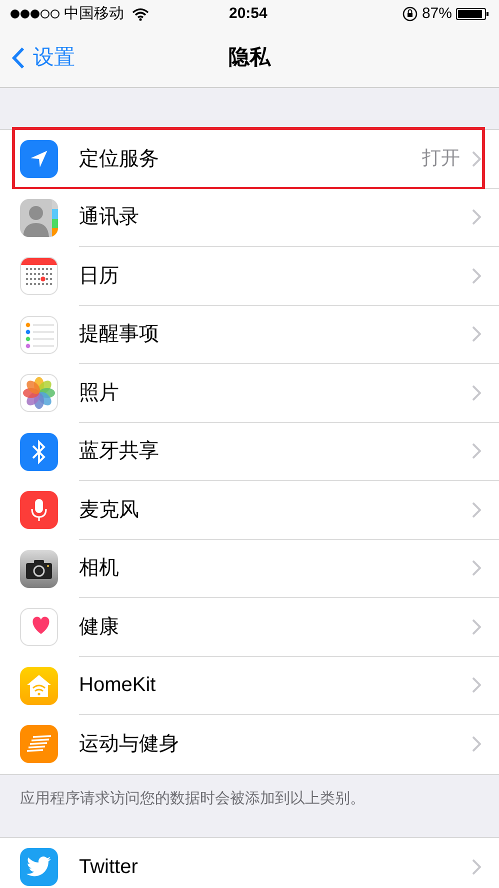 The height and width of the screenshot is (888, 499). Describe the element at coordinates (39, 276) in the screenshot. I see `calendar-icon` at that location.